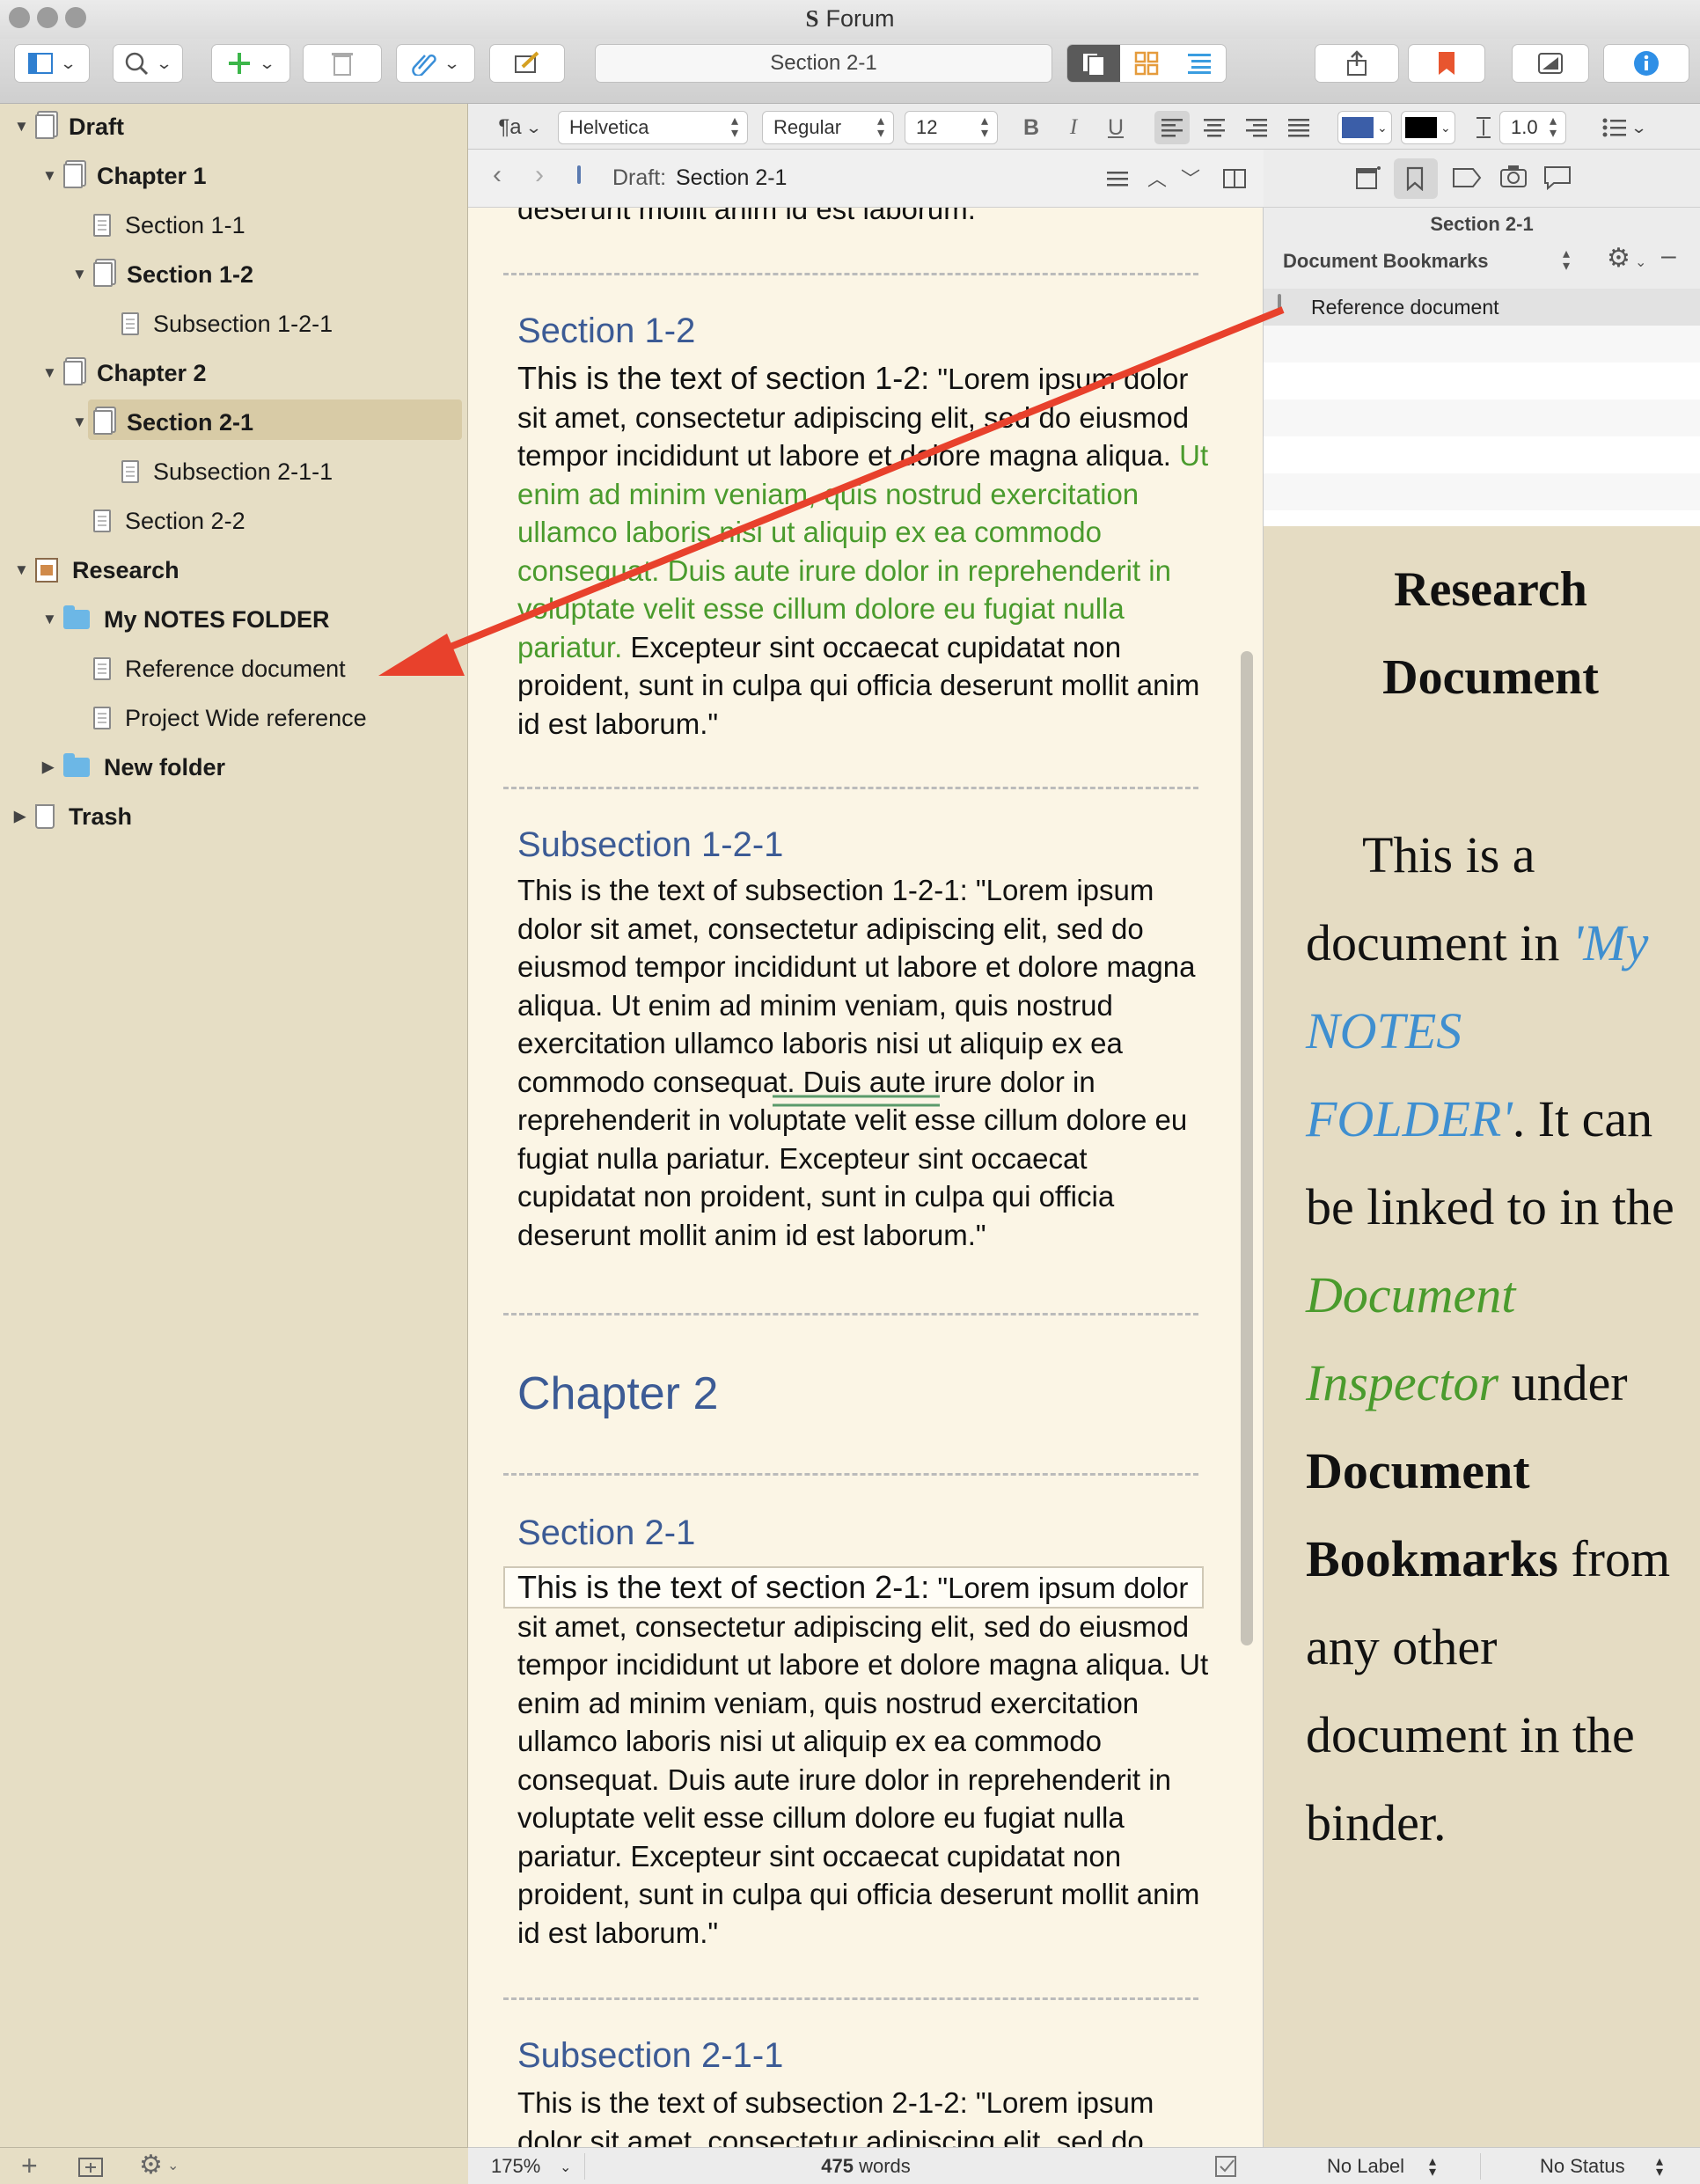 Image resolution: width=1700 pixels, height=2184 pixels. I want to click on document-title-field: Section 2-1, so click(823, 63).